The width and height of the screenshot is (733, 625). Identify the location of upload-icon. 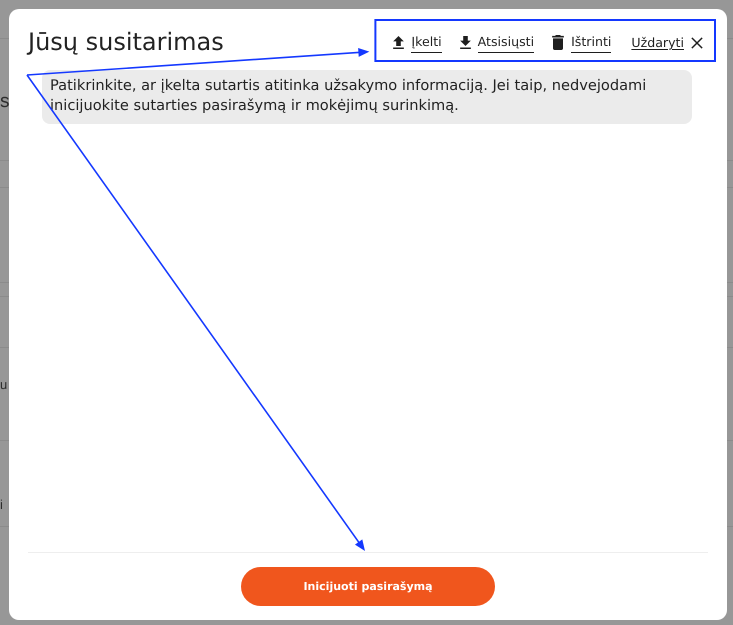
(398, 42).